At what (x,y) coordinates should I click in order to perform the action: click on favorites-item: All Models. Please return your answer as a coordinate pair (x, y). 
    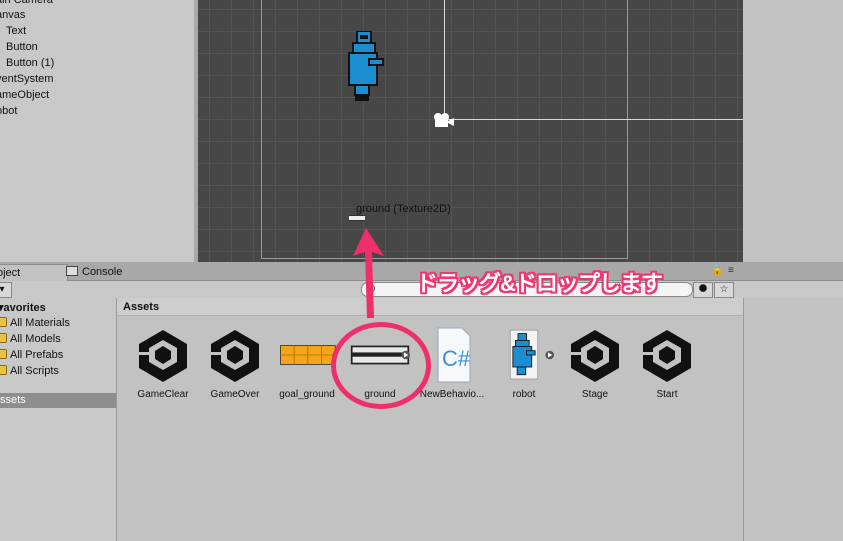
    Looking at the image, I should click on (30, 339).